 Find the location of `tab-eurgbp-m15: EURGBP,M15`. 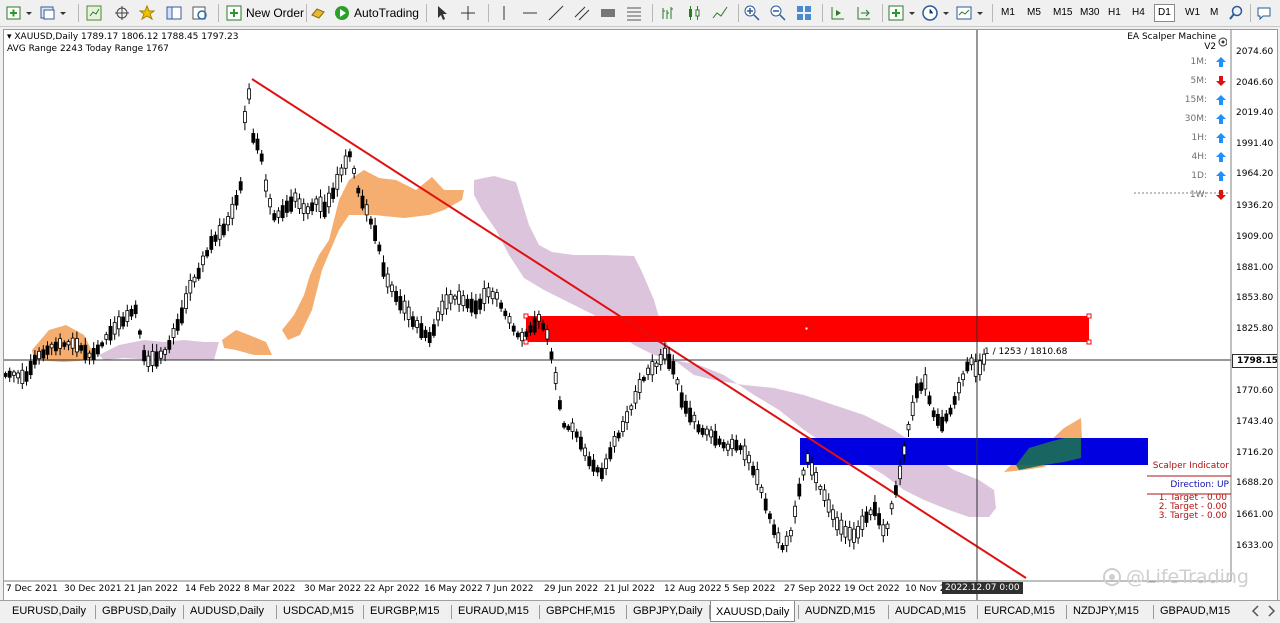

tab-eurgbp-m15: EURGBP,M15 is located at coordinates (405, 611).